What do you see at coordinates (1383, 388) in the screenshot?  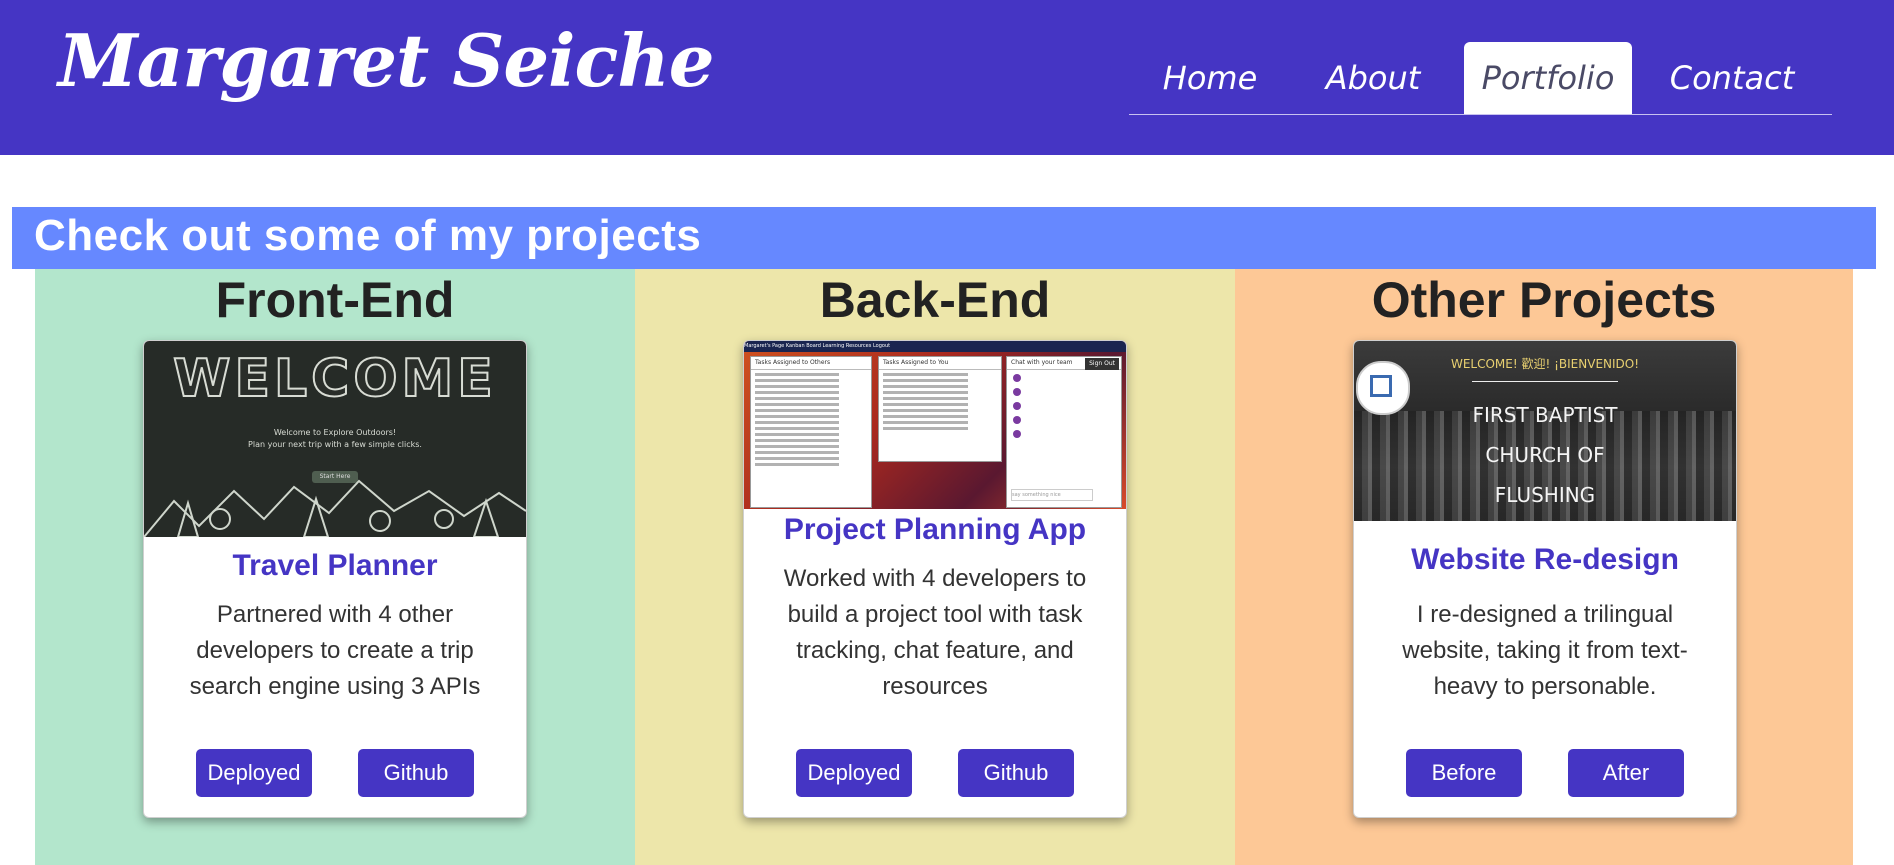 I see `church-logo-icon` at bounding box center [1383, 388].